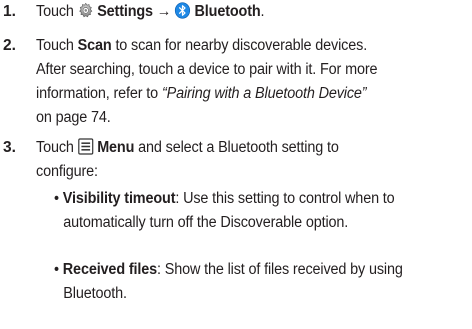  I want to click on menu-icon, so click(86, 146).